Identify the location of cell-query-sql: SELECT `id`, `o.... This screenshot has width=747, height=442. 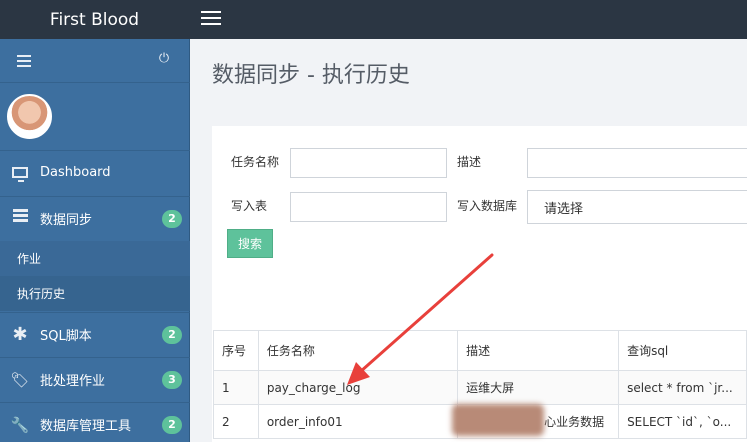
(682, 421).